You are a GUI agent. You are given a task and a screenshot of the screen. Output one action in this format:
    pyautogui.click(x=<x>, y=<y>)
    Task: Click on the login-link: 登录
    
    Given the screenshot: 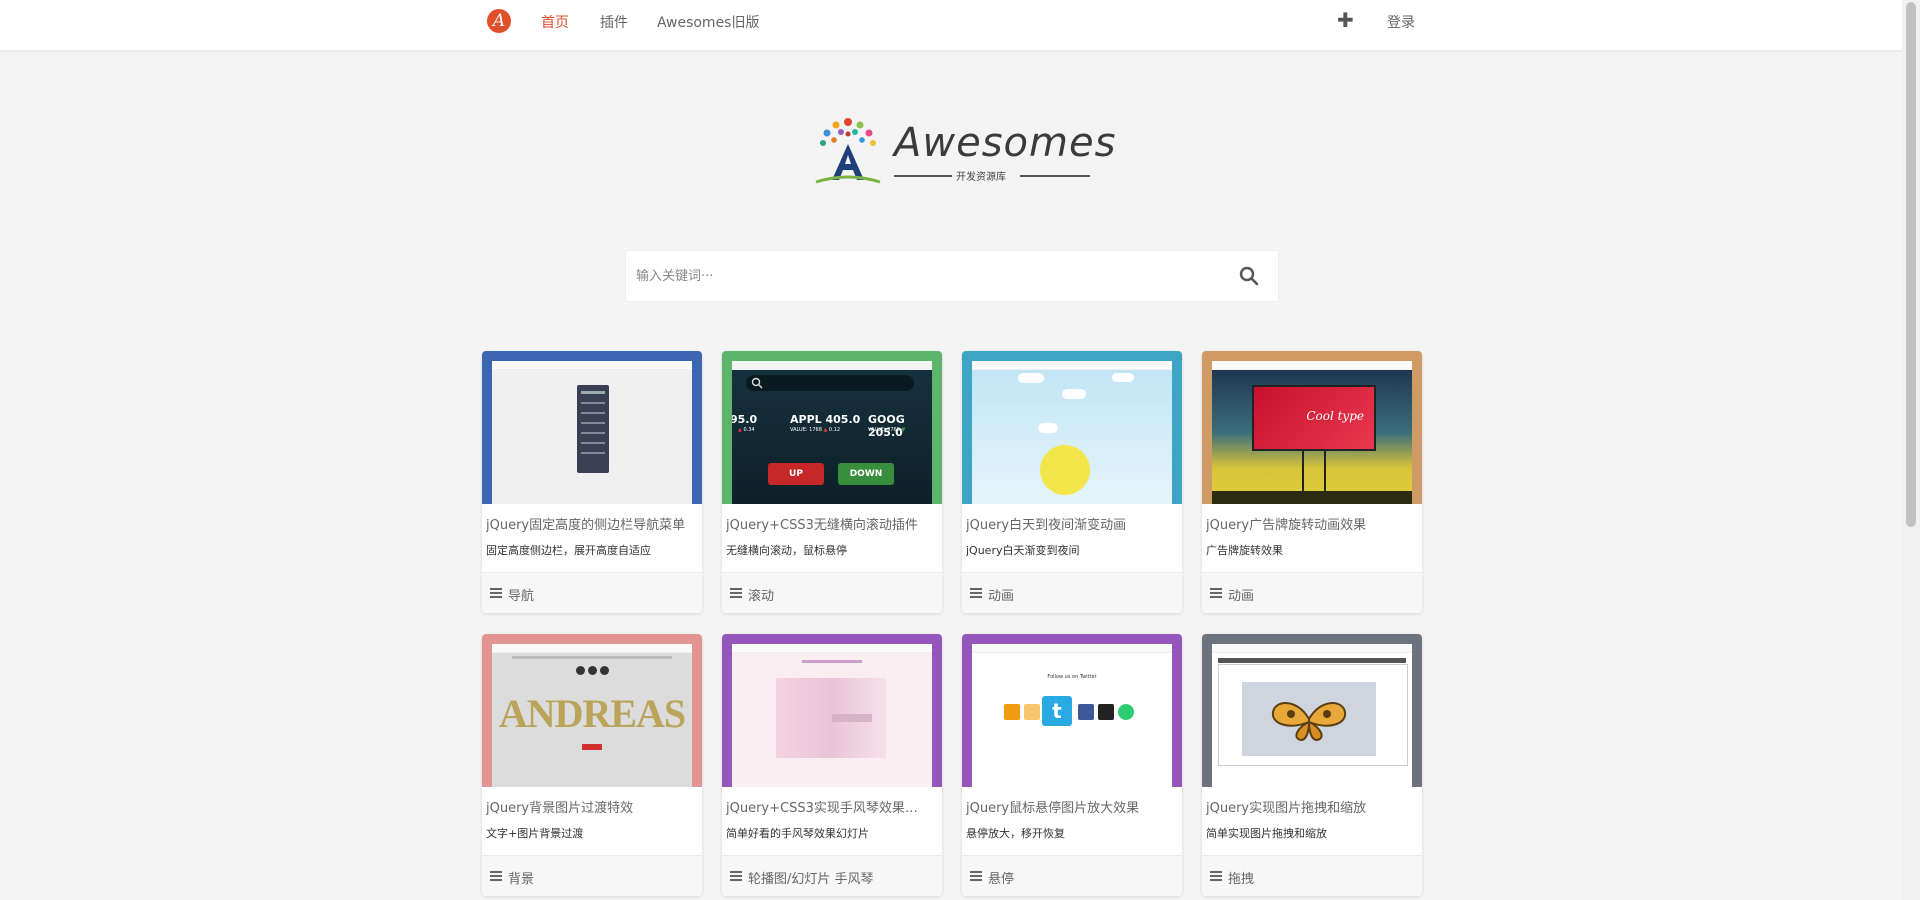 What is the action you would take?
    pyautogui.click(x=1401, y=22)
    